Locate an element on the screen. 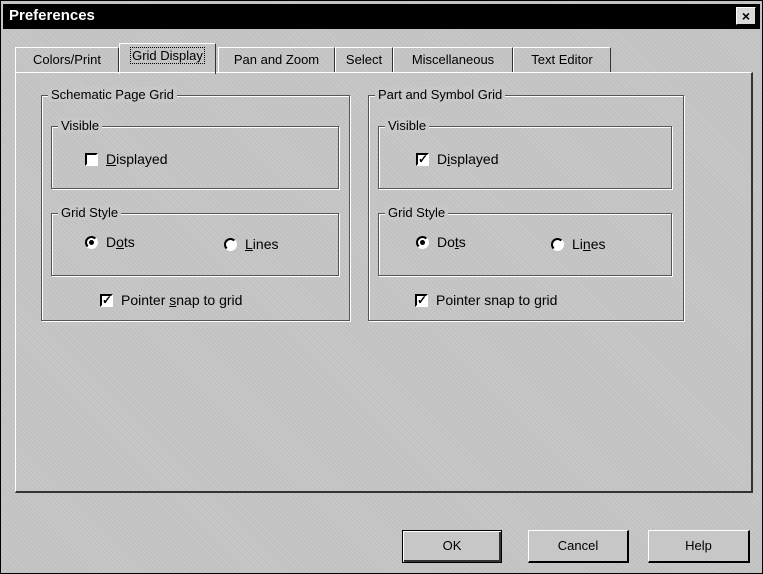 The image size is (763, 574). ok-button: OK is located at coordinates (452, 546).